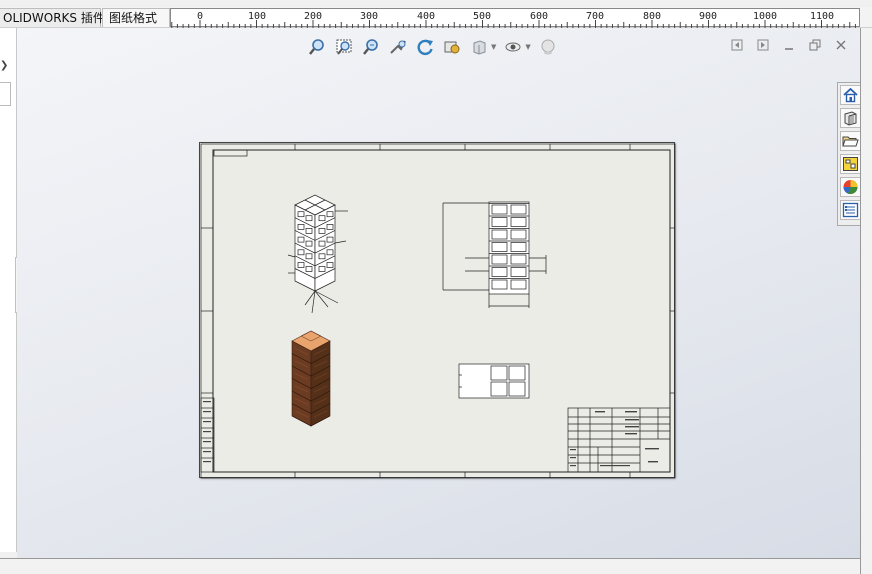 Image resolution: width=872 pixels, height=574 pixels. I want to click on document-window-controls, so click(789, 45).